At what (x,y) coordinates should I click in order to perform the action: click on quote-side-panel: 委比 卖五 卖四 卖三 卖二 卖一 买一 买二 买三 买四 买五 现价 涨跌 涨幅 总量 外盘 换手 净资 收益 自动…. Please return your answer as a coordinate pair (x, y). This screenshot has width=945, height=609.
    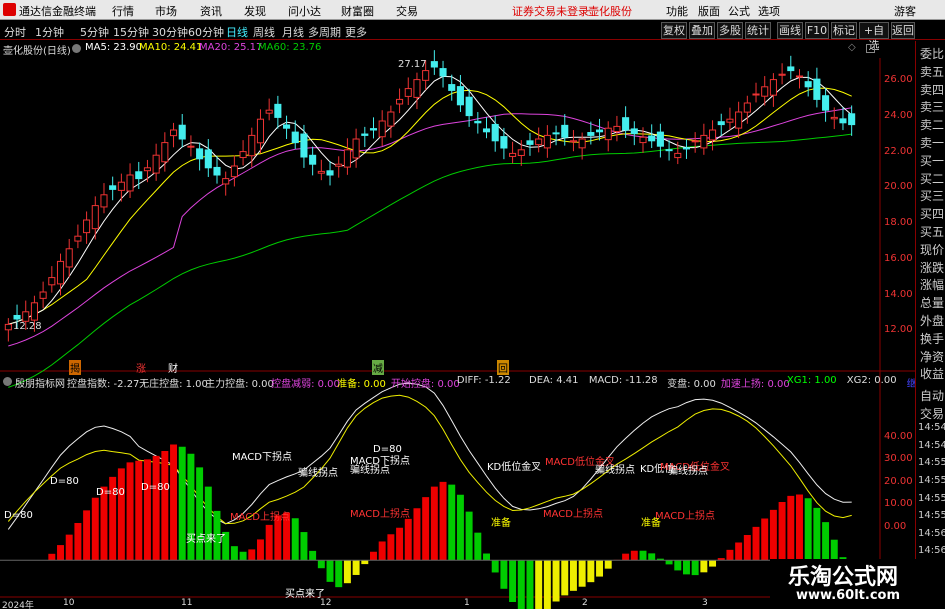
    Looking at the image, I should click on (930, 325).